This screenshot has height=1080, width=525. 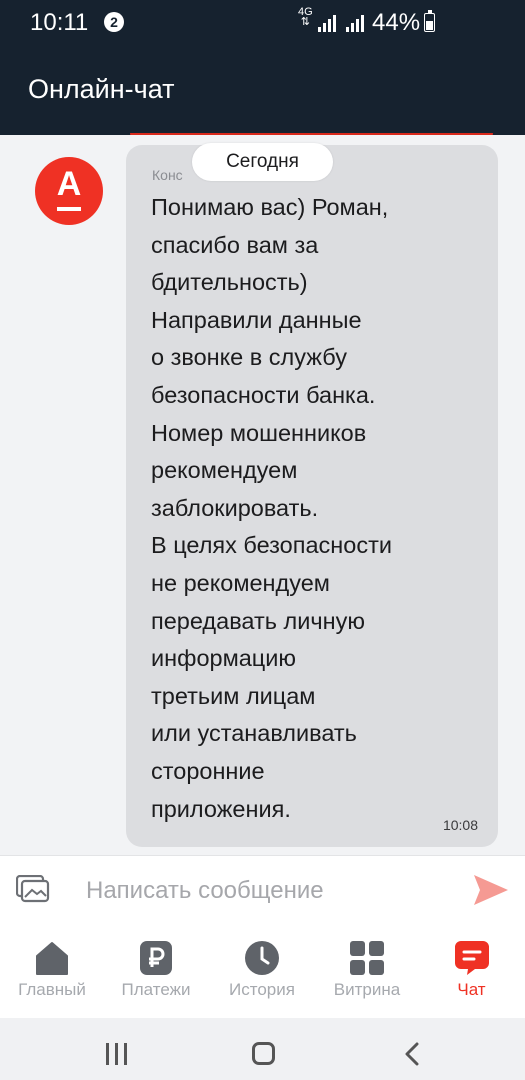 I want to click on signal-icon, so click(x=328, y=23).